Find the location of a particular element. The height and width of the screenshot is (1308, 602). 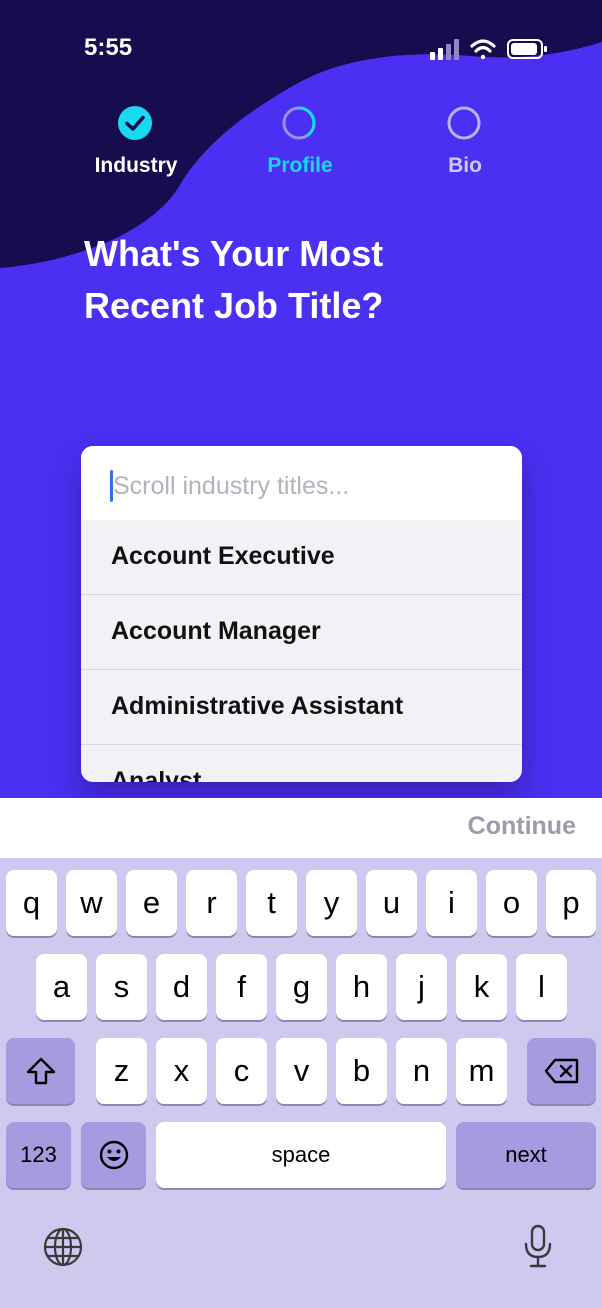

progress-steps: Industry Profile Bio is located at coordinates (301, 145).